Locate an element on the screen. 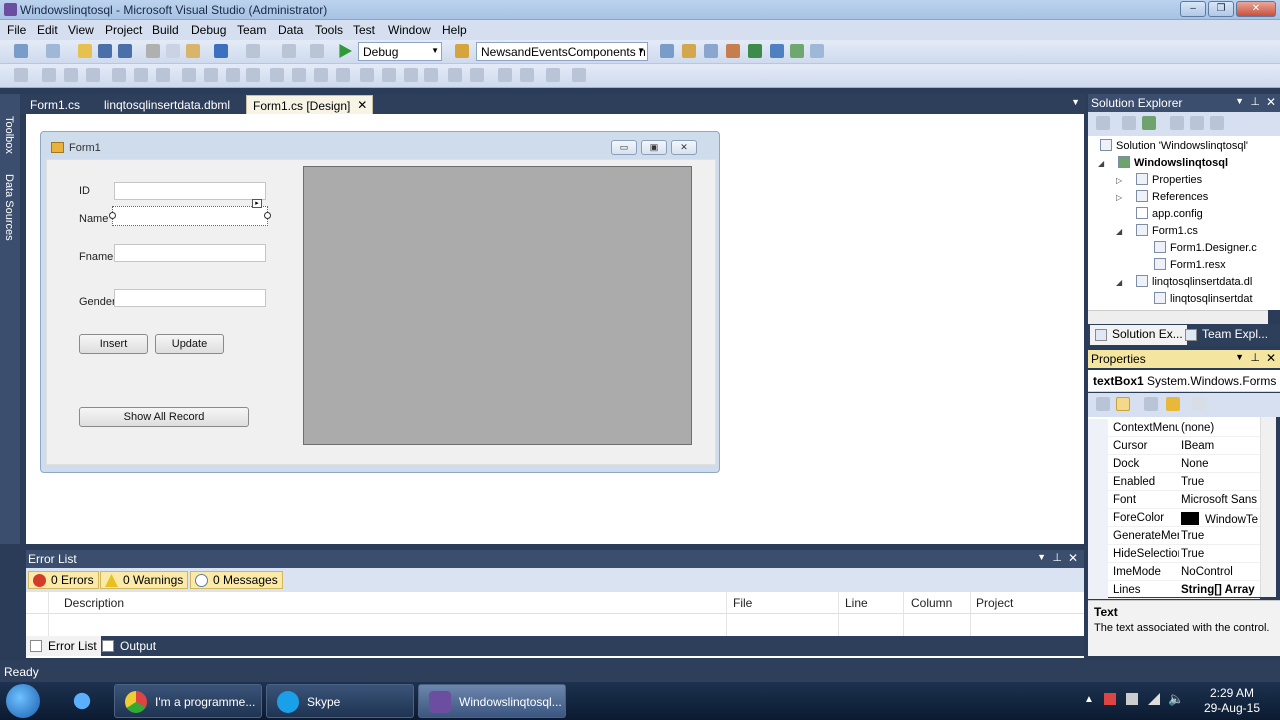 Image resolution: width=1280 pixels, height=720 pixels. property-value: Microsoft Sans is located at coordinates (1220, 500).